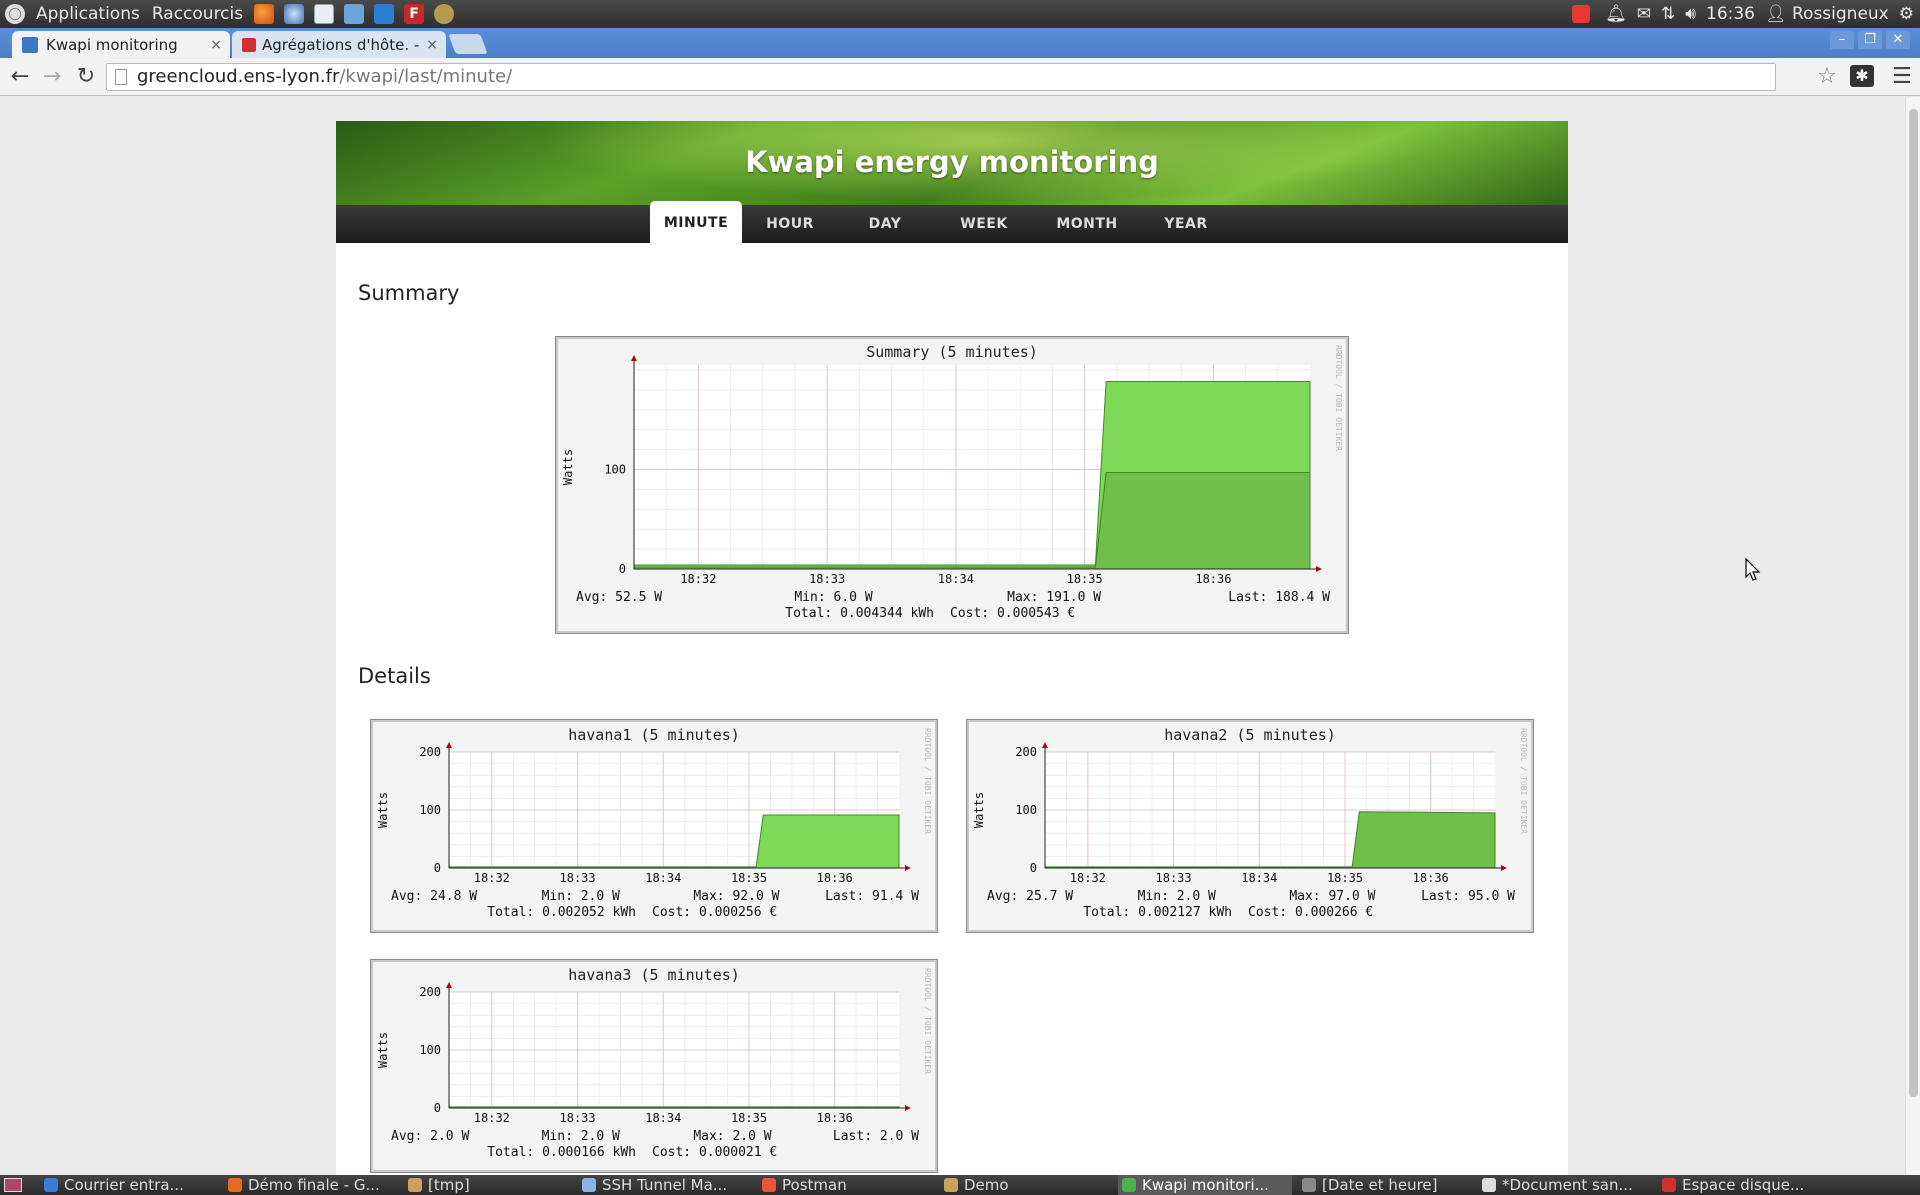 This screenshot has width=1920, height=1195. Describe the element at coordinates (1385, 1185) in the screenshot. I see `taskbar-item: [Date et heure]` at that location.